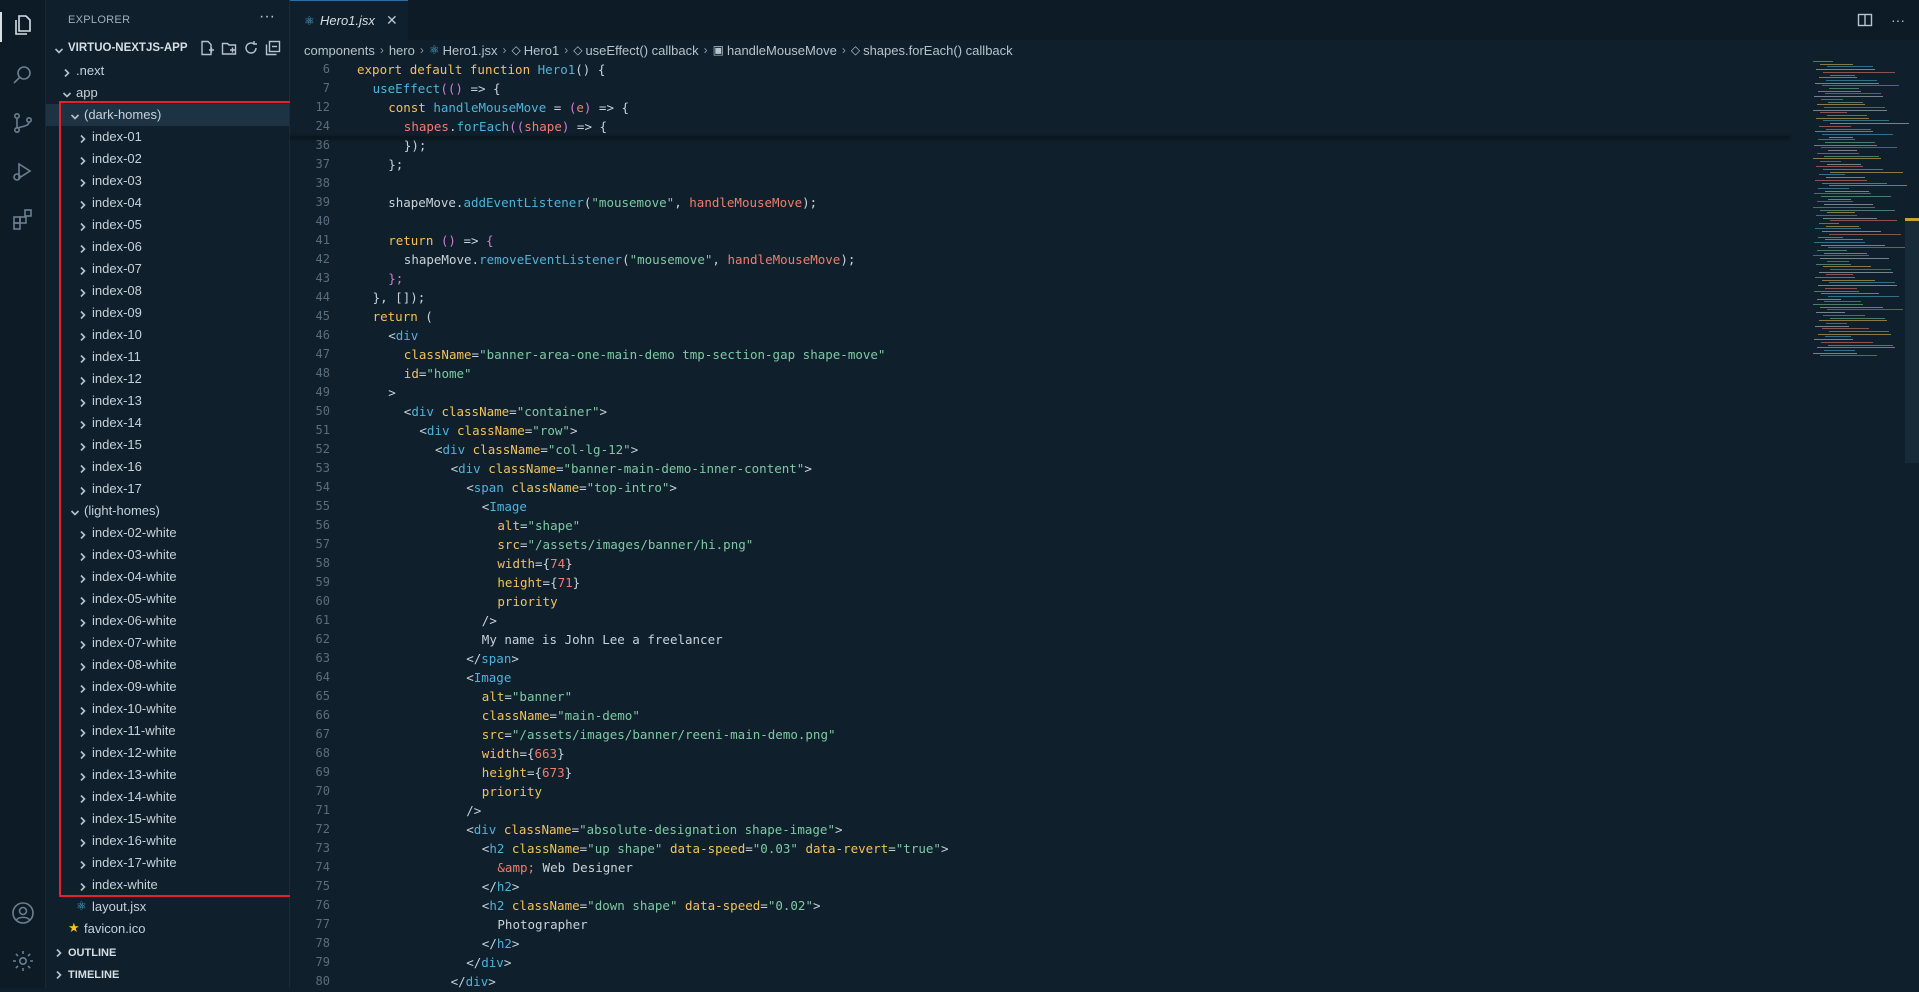 The width and height of the screenshot is (1919, 992). I want to click on tab-hero1: ⚛ Hero1.jsx ✕, so click(349, 20).